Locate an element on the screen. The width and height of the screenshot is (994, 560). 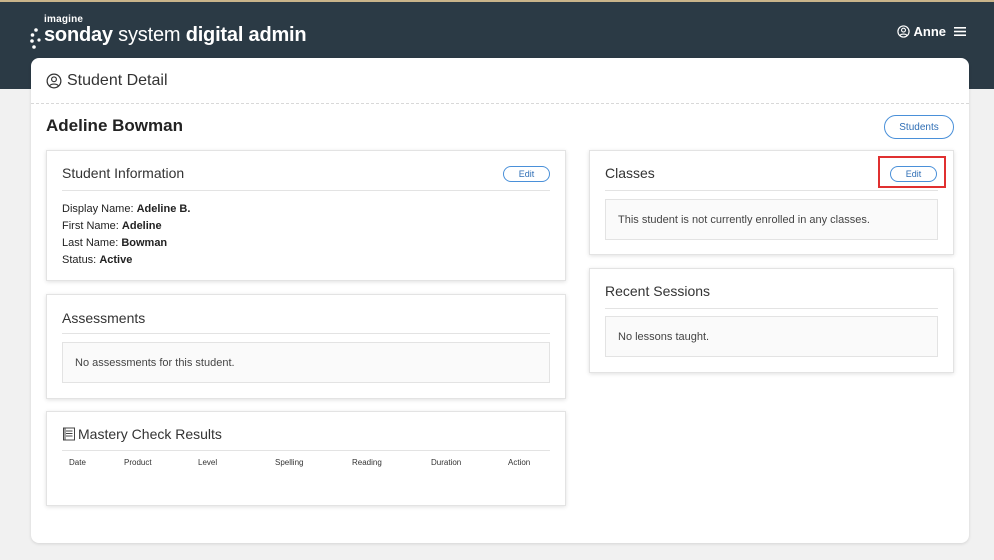
panel-title: Student Information is located at coordinates (123, 173).